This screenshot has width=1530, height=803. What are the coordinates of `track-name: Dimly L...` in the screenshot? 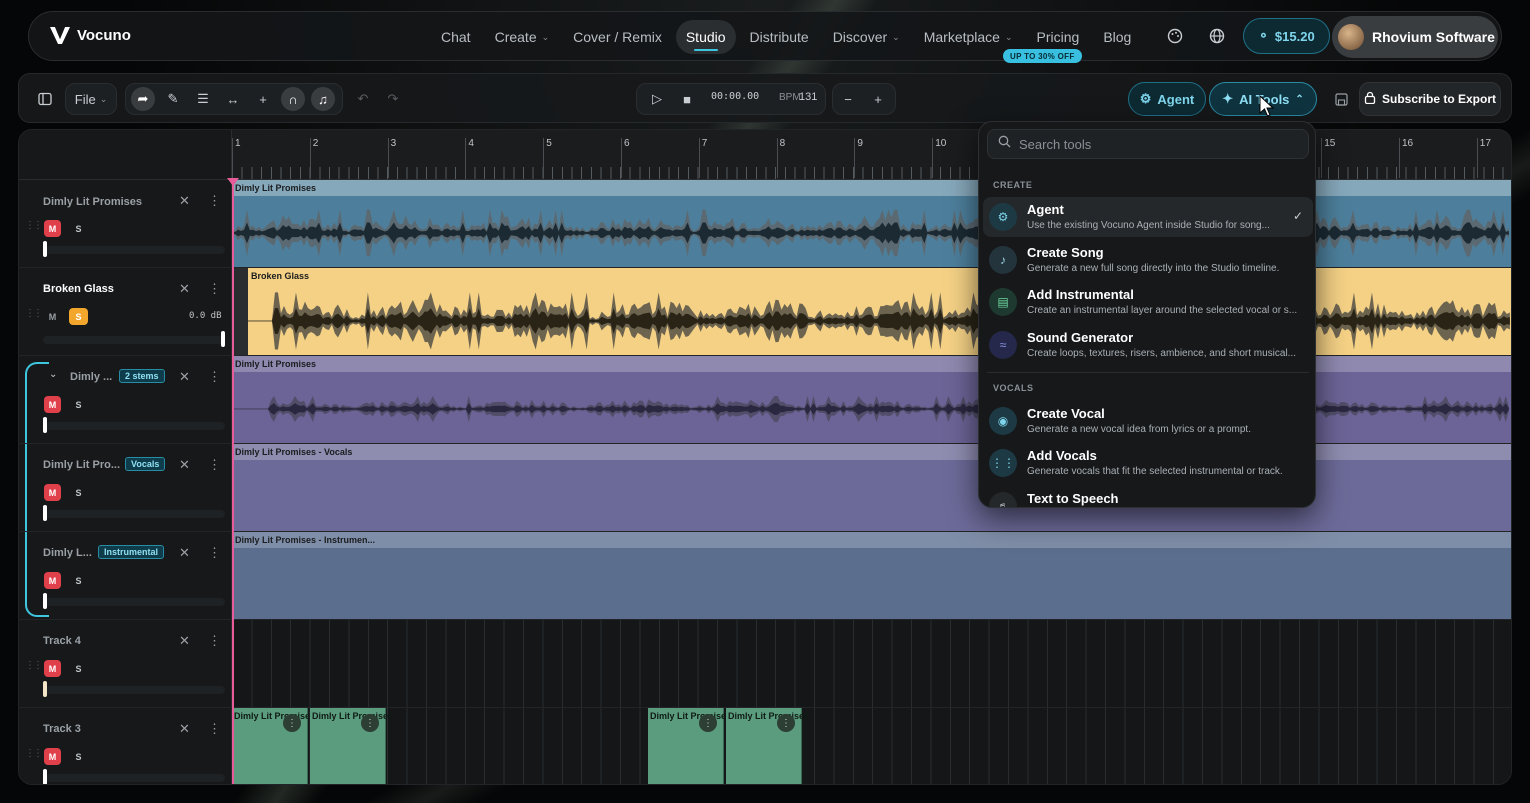 It's located at (67, 553).